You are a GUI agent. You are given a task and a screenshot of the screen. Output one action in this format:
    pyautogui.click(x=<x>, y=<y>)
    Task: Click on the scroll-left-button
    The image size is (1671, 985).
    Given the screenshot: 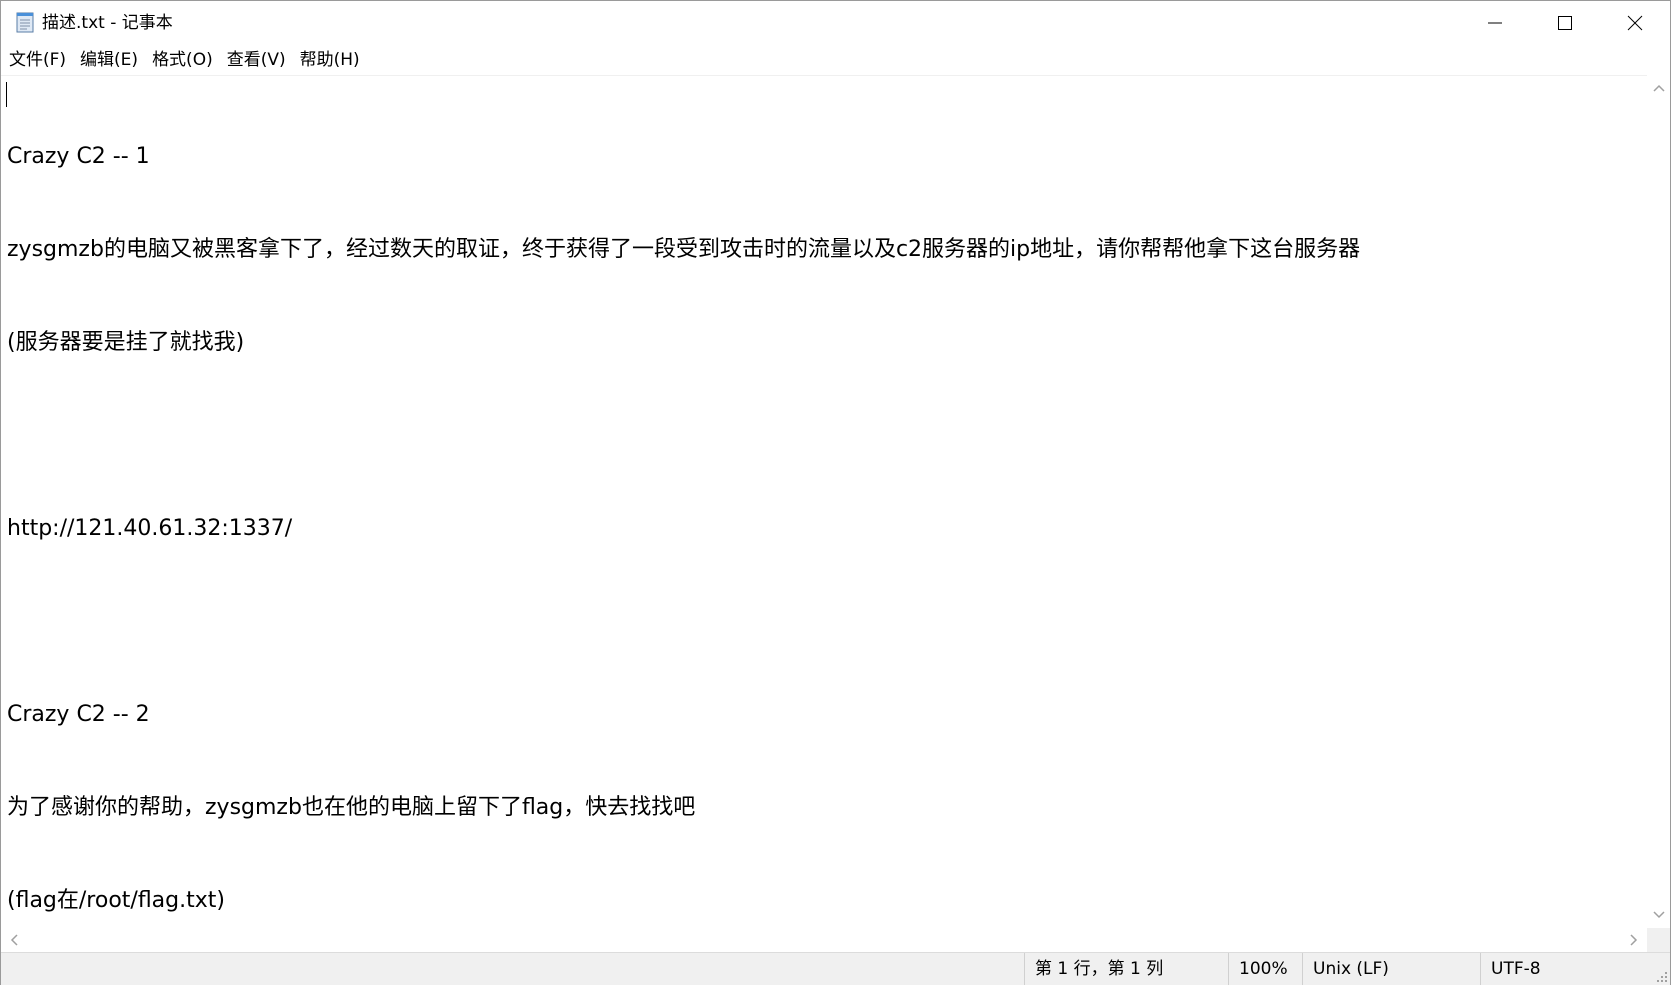 What is the action you would take?
    pyautogui.click(x=14, y=940)
    